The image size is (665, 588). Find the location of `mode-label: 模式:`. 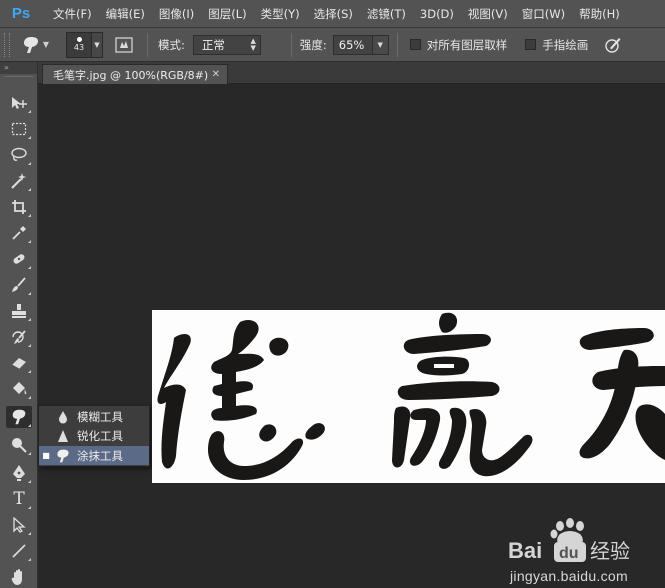

mode-label: 模式: is located at coordinates (171, 44).